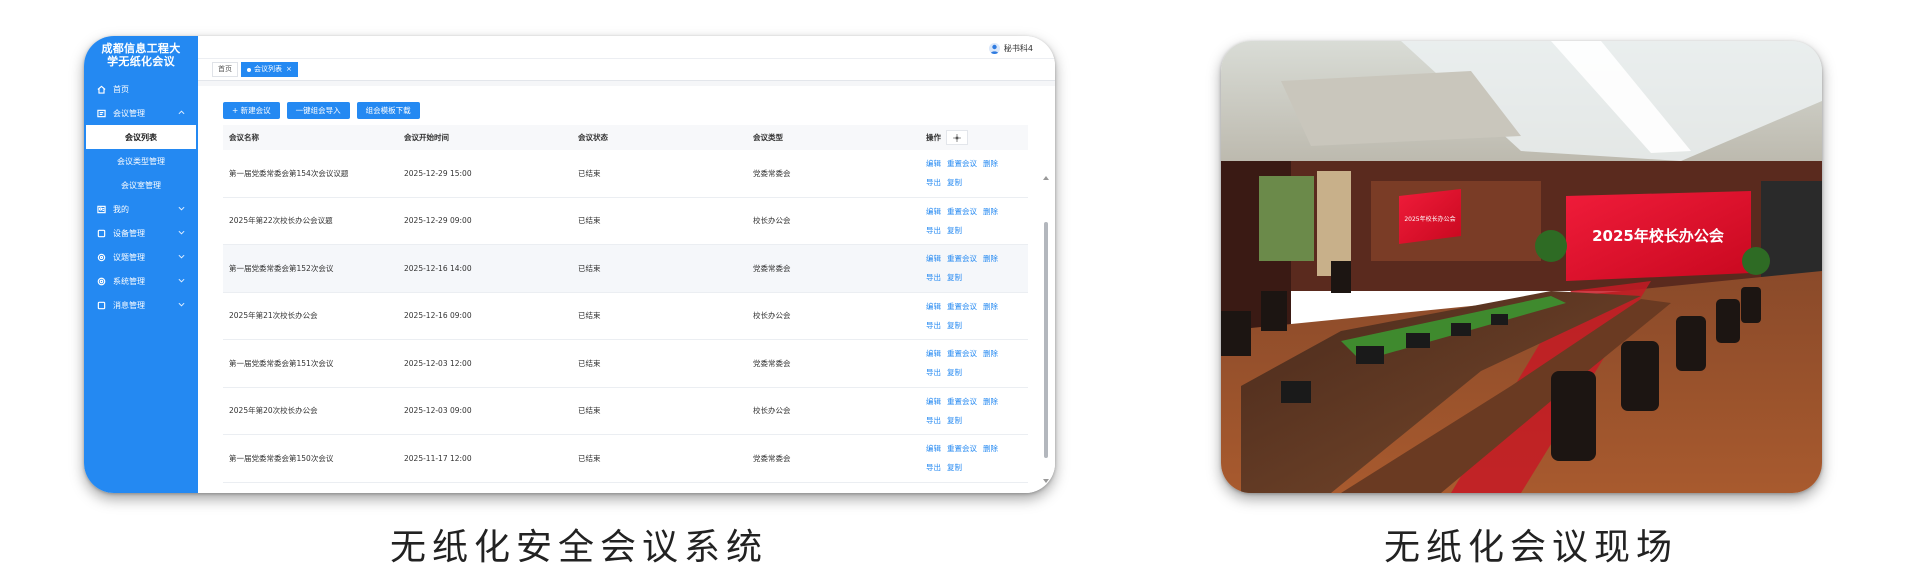  What do you see at coordinates (1334, 223) in the screenshot?
I see `curtain` at bounding box center [1334, 223].